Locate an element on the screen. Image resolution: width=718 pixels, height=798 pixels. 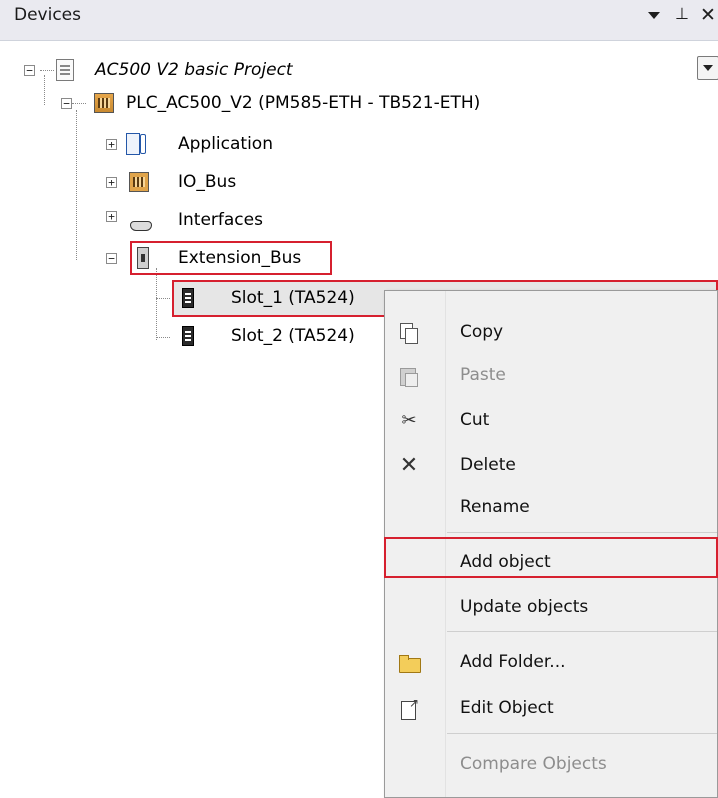
menu-item-paste: Paste is located at coordinates (551, 376).